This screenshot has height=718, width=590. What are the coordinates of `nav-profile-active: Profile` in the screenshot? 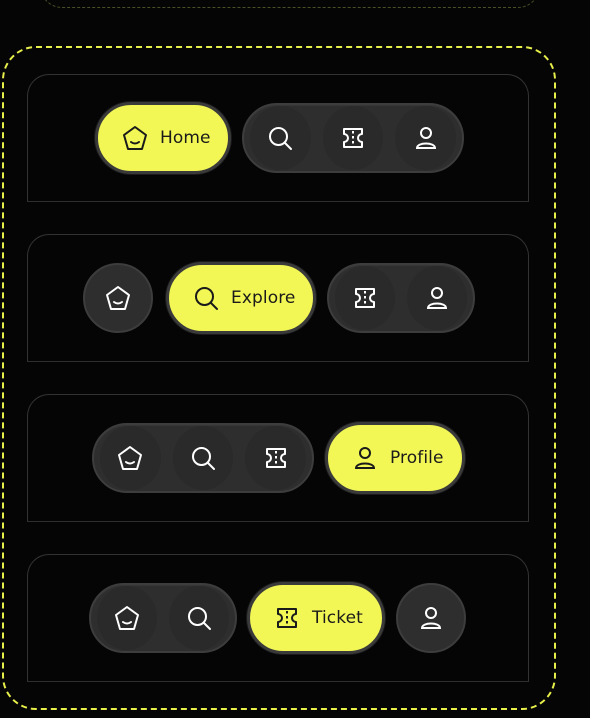 It's located at (395, 458).